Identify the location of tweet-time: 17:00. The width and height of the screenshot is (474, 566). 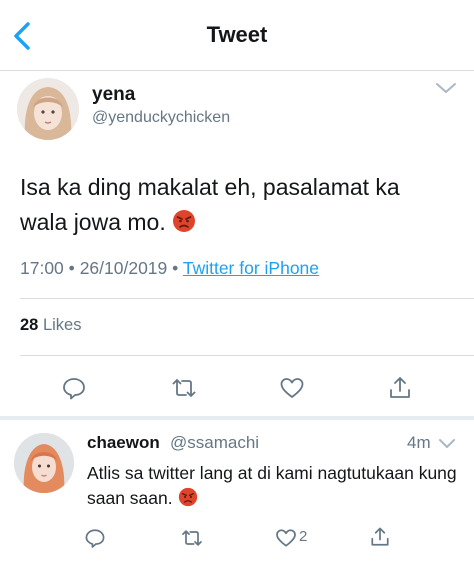
(42, 268).